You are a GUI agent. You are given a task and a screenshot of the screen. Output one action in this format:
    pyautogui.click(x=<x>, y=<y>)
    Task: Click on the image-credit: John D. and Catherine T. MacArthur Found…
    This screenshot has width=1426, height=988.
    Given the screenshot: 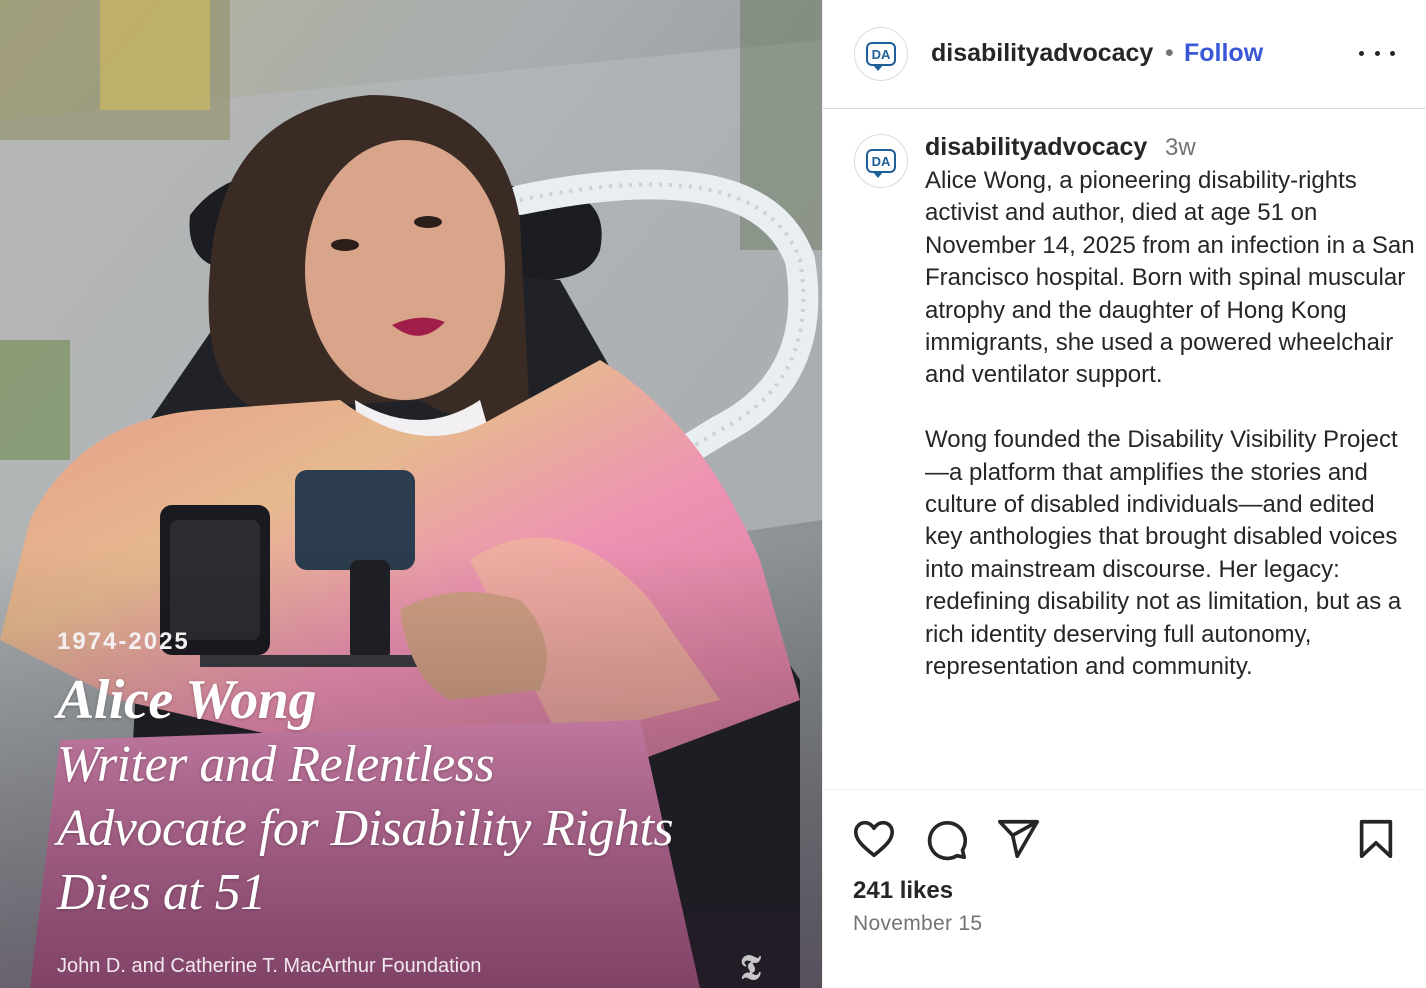 What is the action you would take?
    pyautogui.click(x=269, y=966)
    